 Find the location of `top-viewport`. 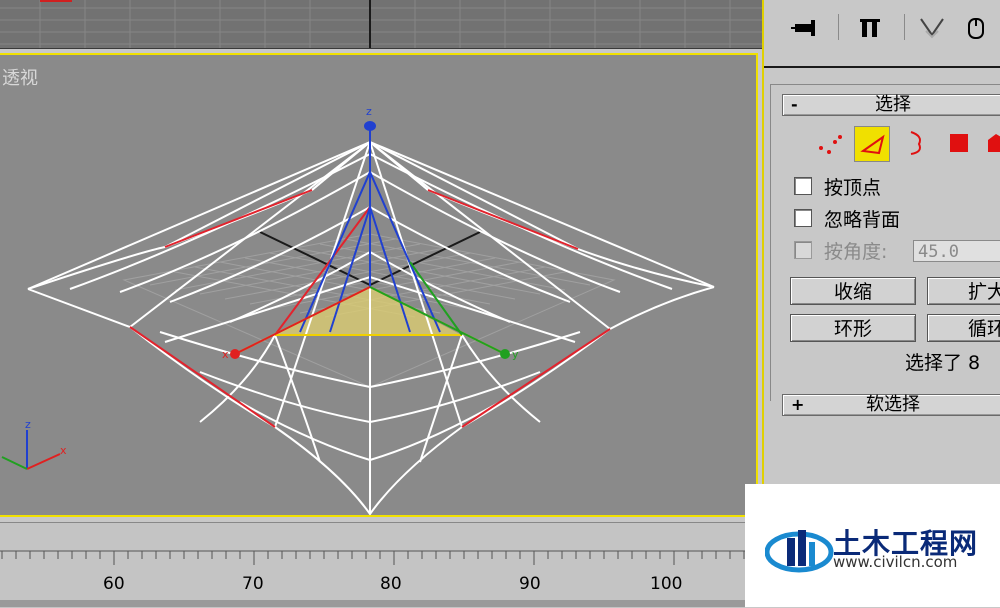

top-viewport is located at coordinates (381, 24).